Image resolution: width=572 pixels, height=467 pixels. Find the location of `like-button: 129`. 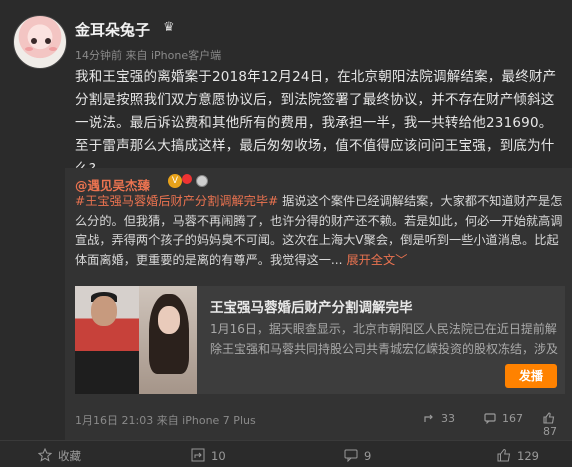

like-button: 129 is located at coordinates (518, 455).